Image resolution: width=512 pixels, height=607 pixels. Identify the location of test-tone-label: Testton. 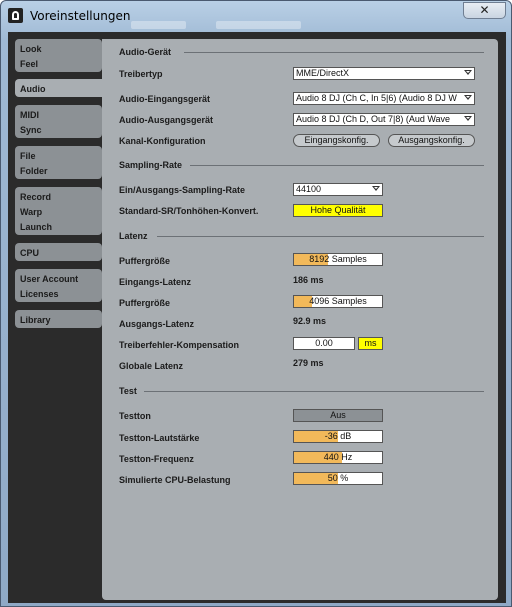
(135, 416).